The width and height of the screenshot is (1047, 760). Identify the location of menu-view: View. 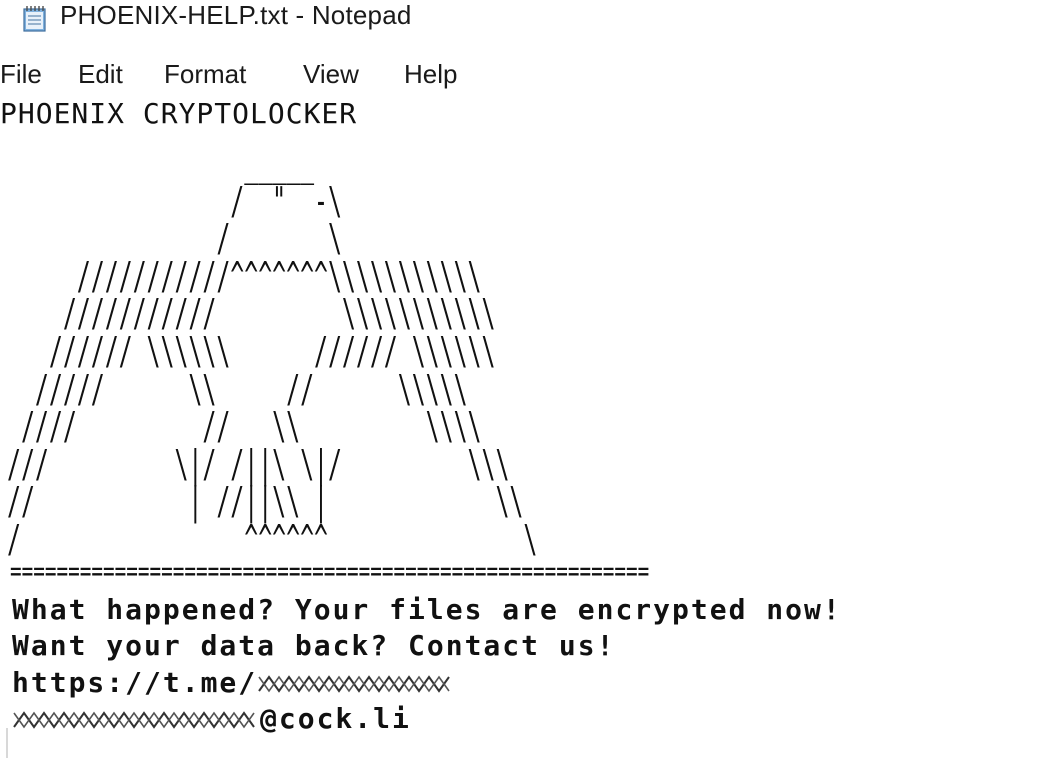
(331, 74).